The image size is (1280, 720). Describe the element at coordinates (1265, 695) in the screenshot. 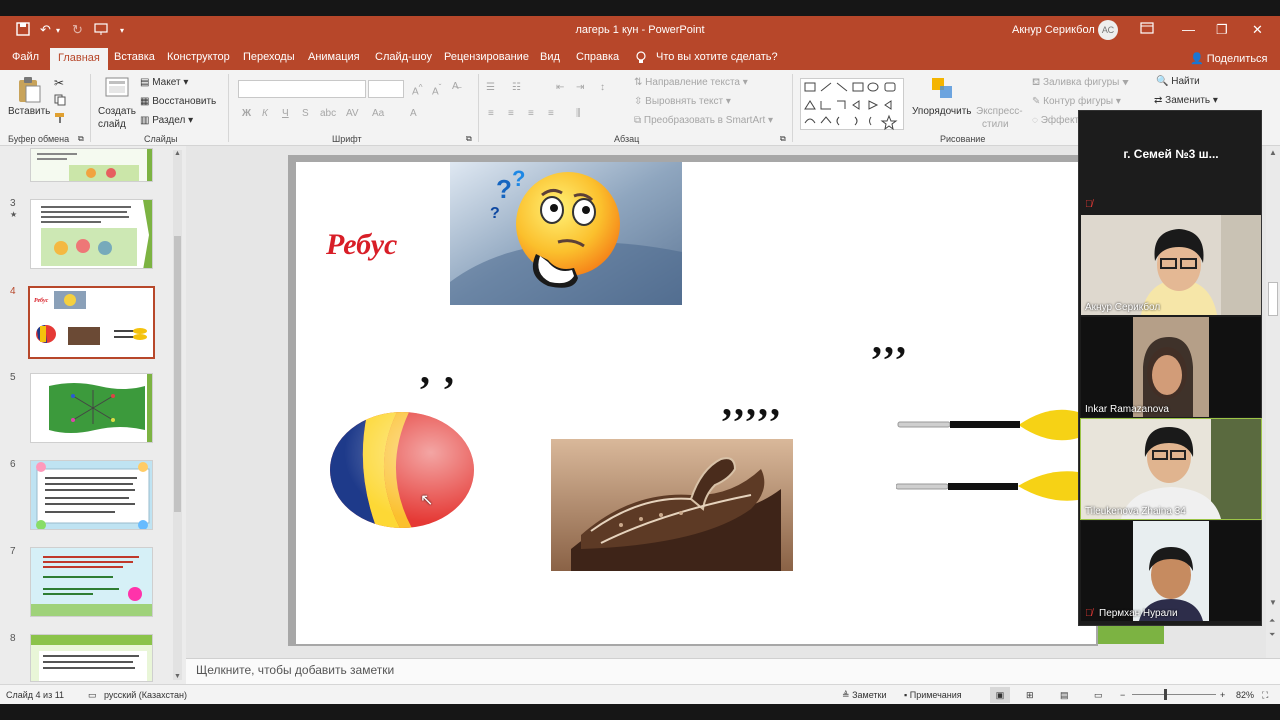

I see `fit-to-window-icon: ⛶` at that location.